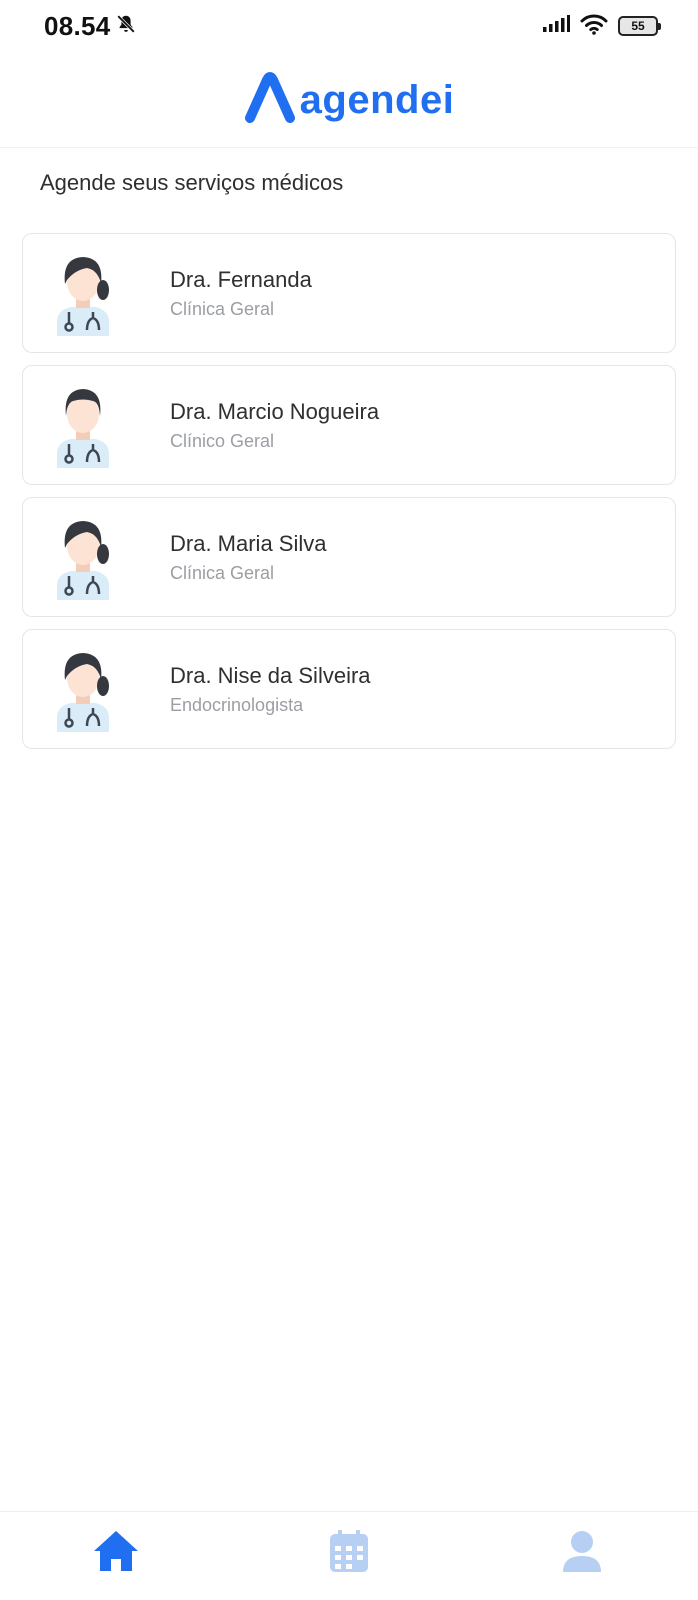 Image resolution: width=698 pixels, height=1600 pixels. What do you see at coordinates (349, 557) in the screenshot?
I see `doctor-card: Dra. Maria Silva Clínica Geral` at bounding box center [349, 557].